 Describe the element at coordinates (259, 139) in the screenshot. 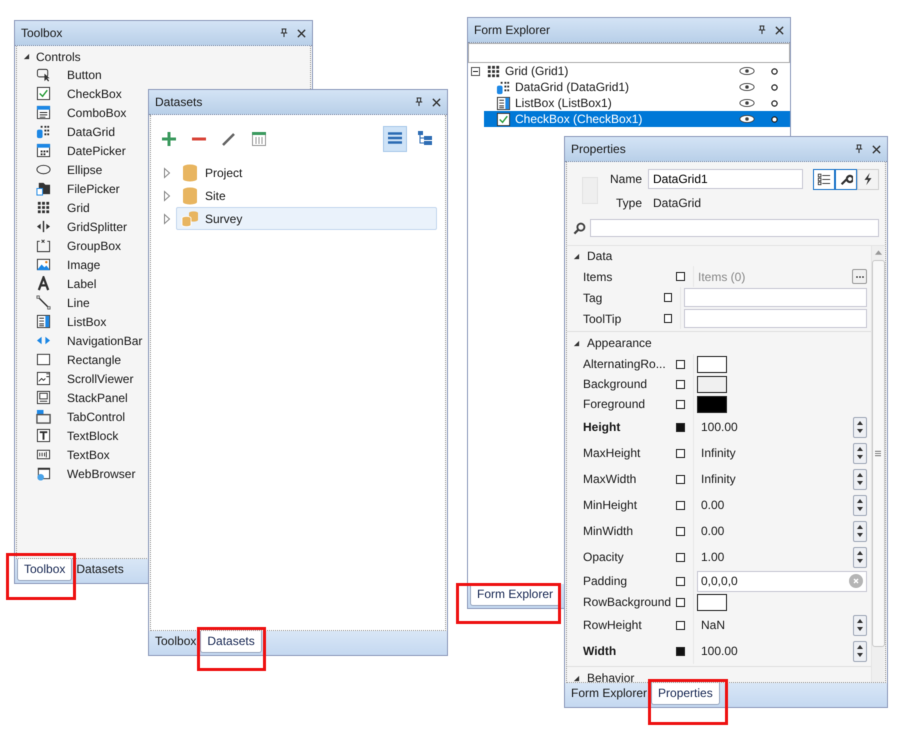

I see `table-icon` at that location.